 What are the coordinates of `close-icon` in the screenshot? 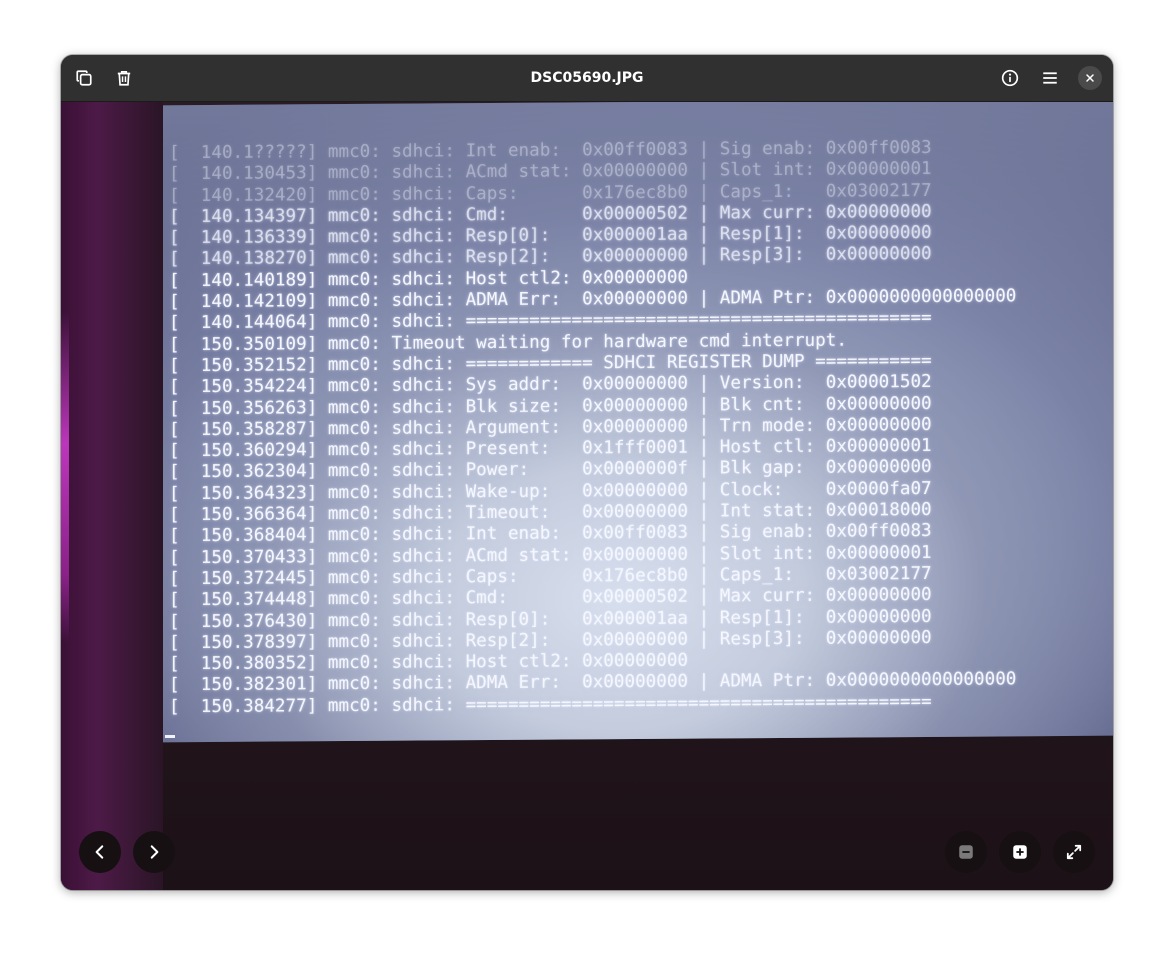 It's located at (1090, 78).